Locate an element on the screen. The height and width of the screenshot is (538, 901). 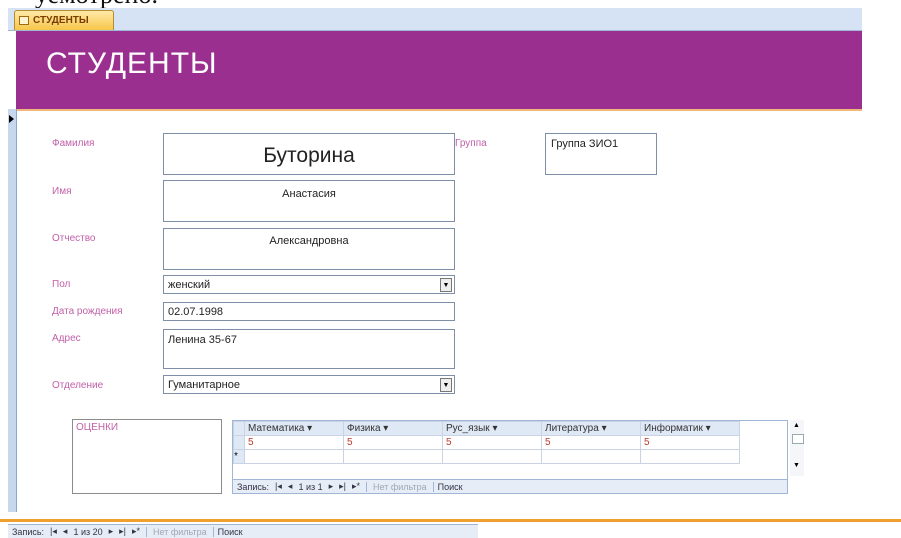
select-all-cell is located at coordinates (239, 428).